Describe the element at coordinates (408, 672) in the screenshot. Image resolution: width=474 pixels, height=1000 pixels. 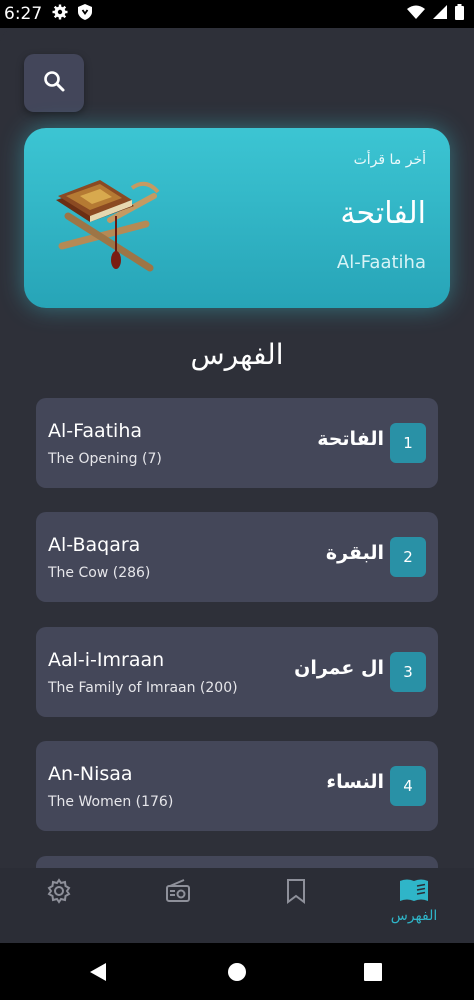
I see `surah-number-badge: 3` at that location.